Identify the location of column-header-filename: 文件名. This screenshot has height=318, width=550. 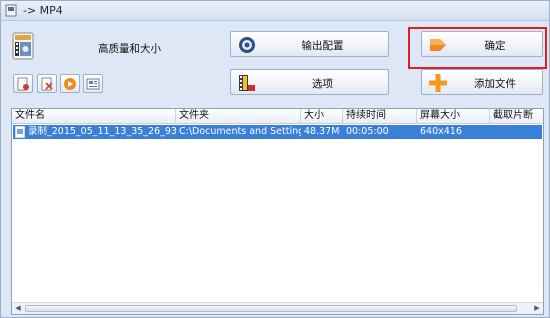
(94, 116).